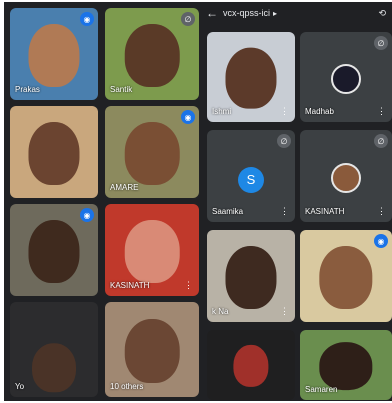  I want to click on others-count-label: 10 others, so click(127, 386).